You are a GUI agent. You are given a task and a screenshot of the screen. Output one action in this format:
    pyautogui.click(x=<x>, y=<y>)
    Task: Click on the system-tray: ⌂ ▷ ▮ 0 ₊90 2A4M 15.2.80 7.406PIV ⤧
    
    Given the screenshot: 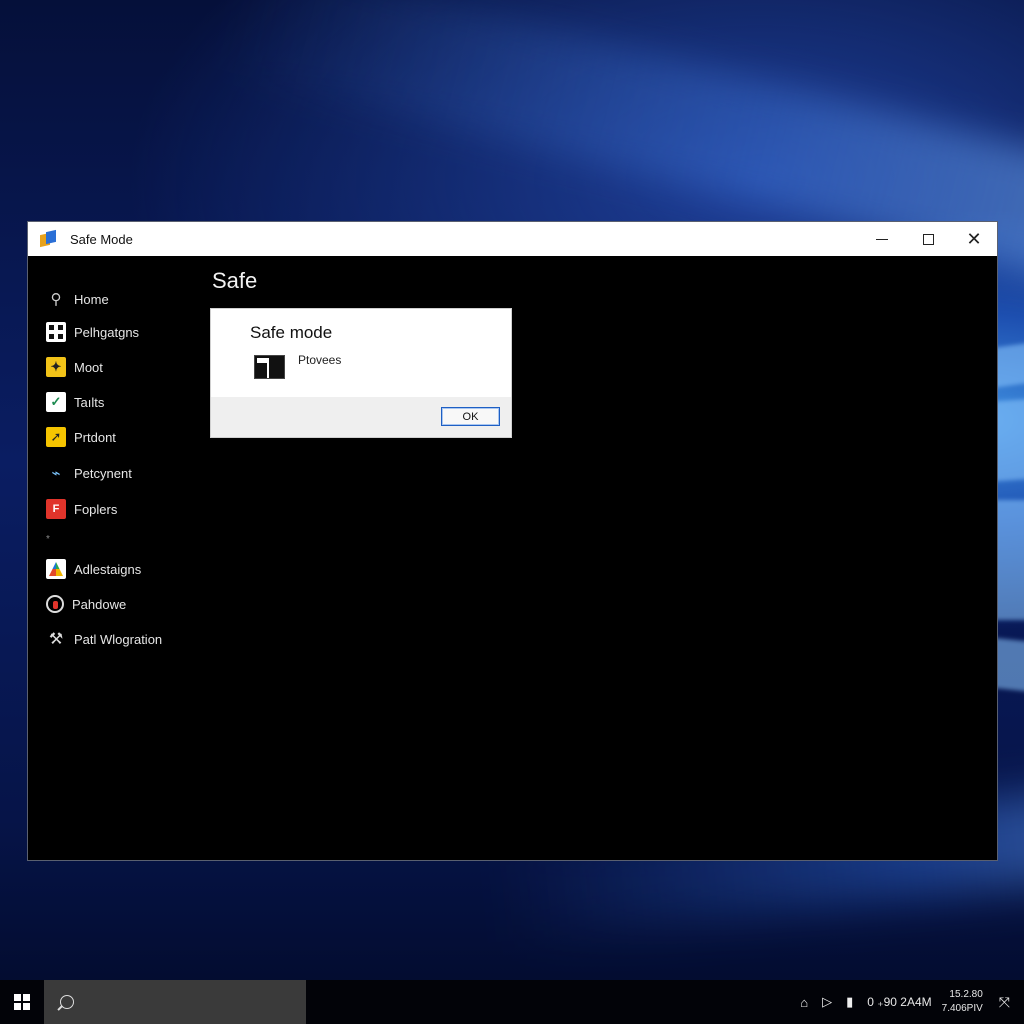 What is the action you would take?
    pyautogui.click(x=912, y=1002)
    